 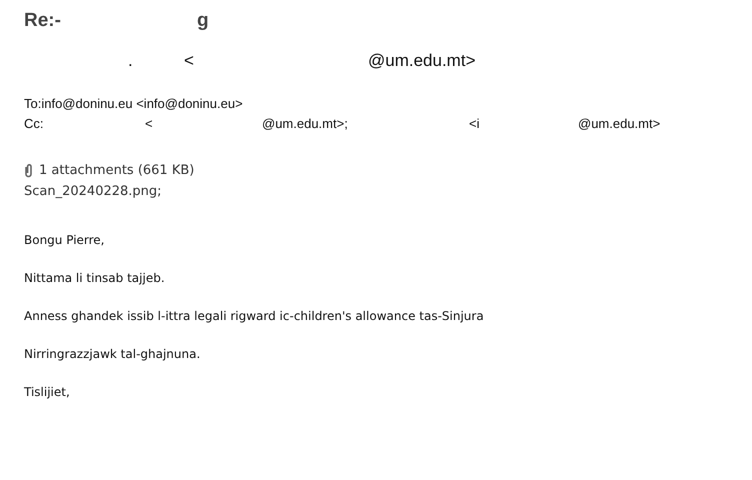 What do you see at coordinates (133, 103) in the screenshot?
I see `recipient-line: To:info@doninu.eu <info@doninu.eu>` at bounding box center [133, 103].